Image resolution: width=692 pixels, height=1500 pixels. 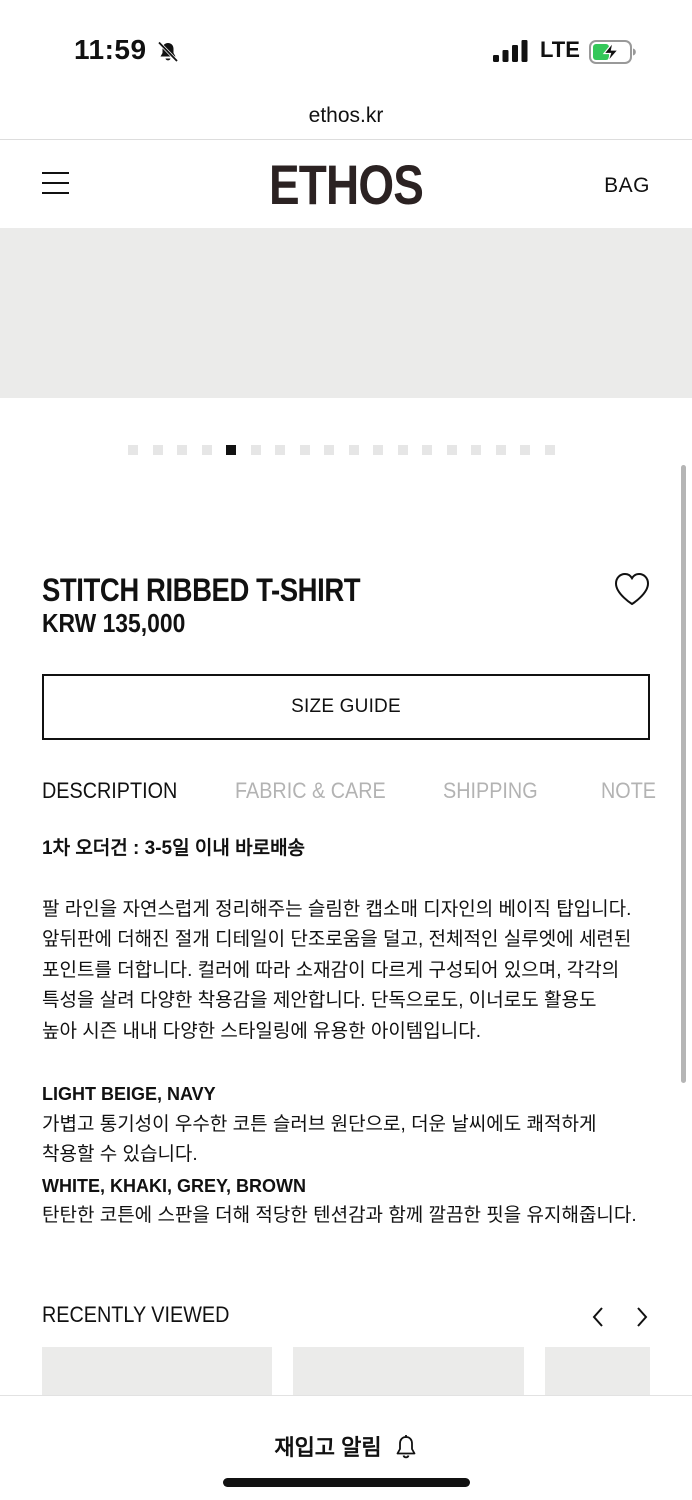 I want to click on scrollbar, so click(x=683, y=774).